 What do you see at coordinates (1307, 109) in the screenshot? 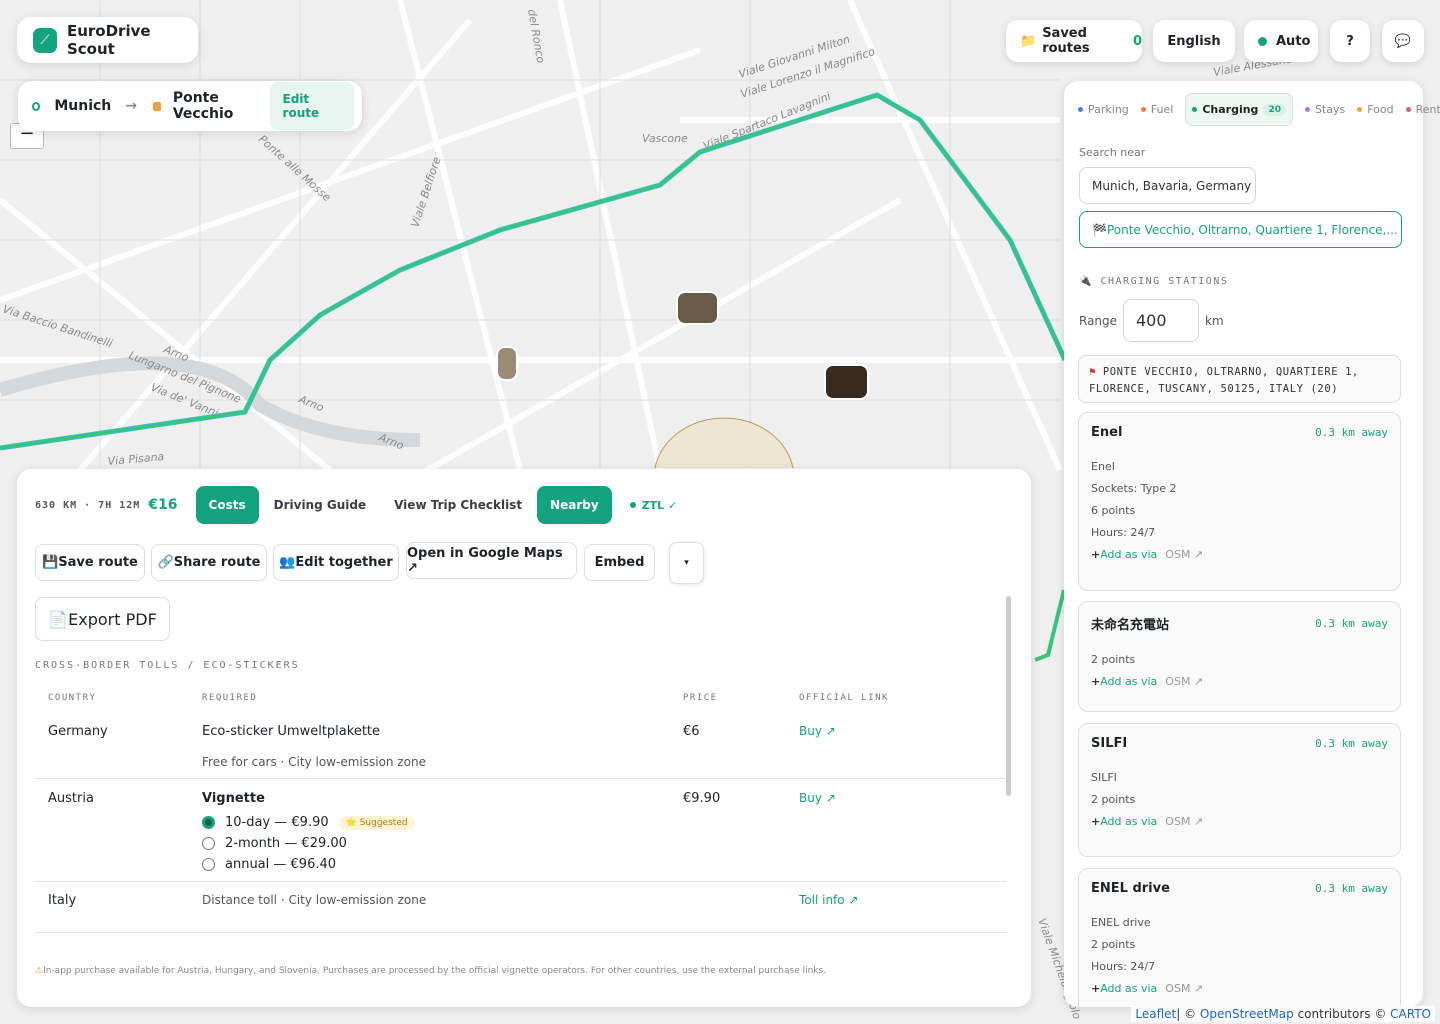
I see `stays-dot-icon` at bounding box center [1307, 109].